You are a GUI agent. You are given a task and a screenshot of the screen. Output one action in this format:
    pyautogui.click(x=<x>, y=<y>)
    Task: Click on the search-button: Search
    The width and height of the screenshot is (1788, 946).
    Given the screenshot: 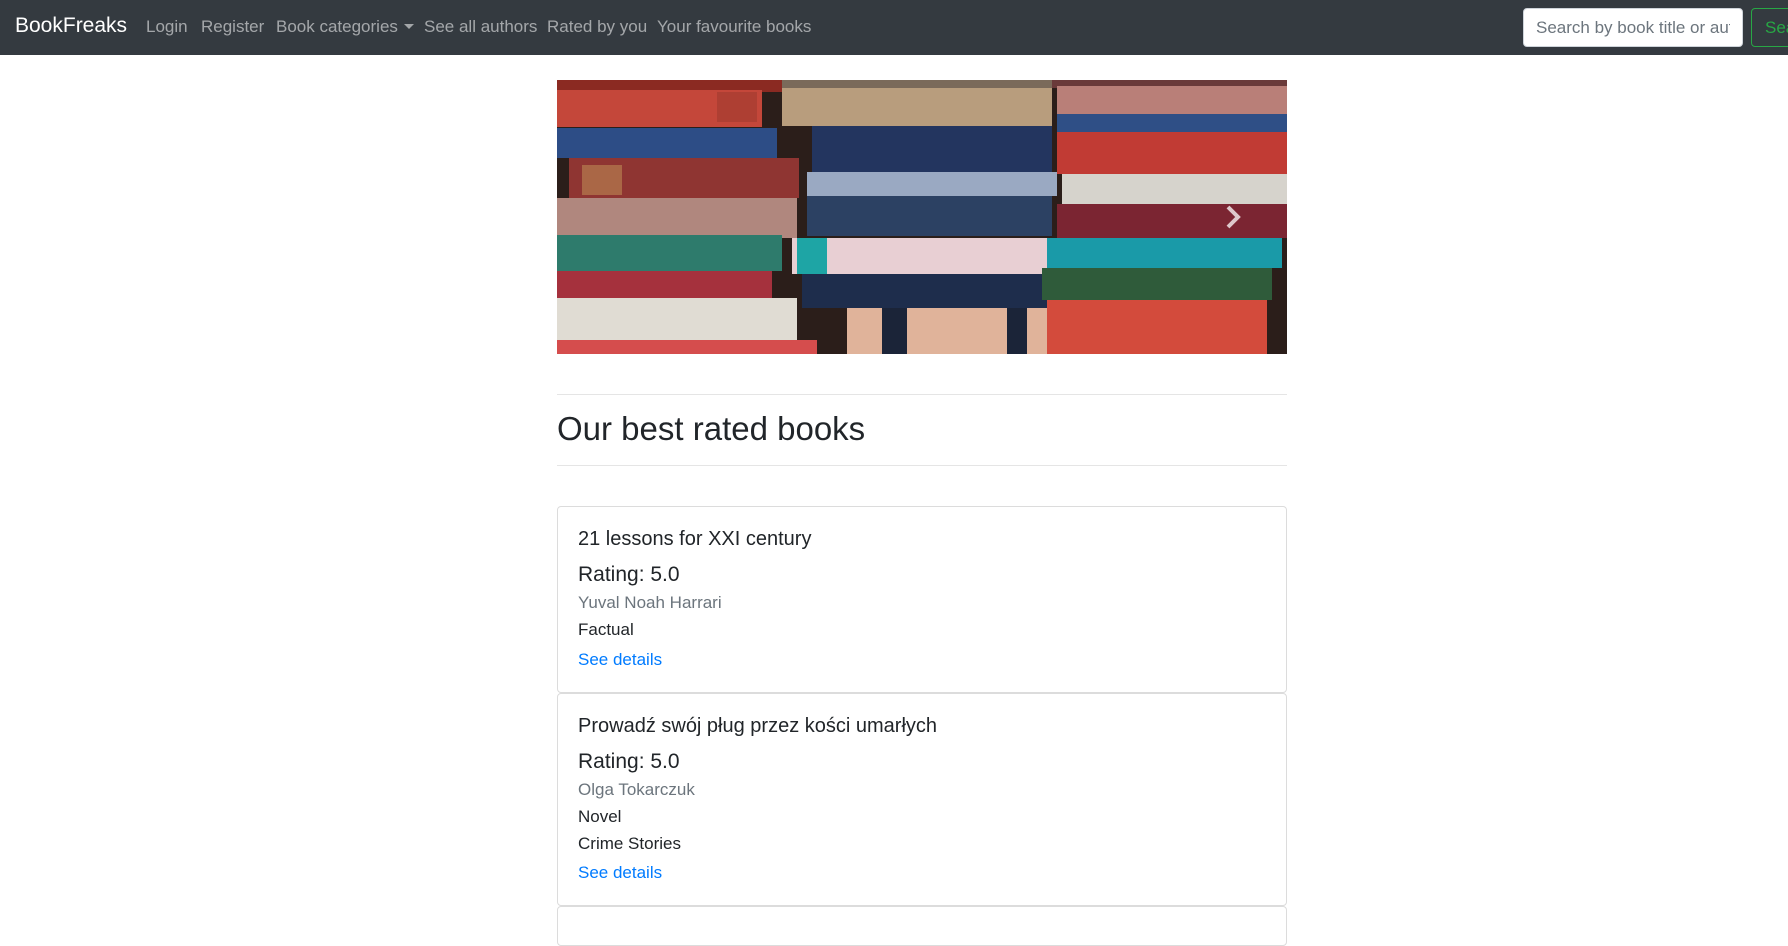 What is the action you would take?
    pyautogui.click(x=1769, y=27)
    